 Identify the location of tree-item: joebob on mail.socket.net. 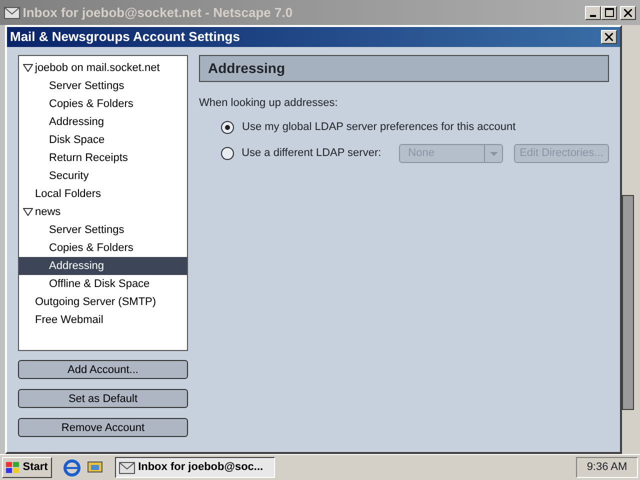
(103, 68).